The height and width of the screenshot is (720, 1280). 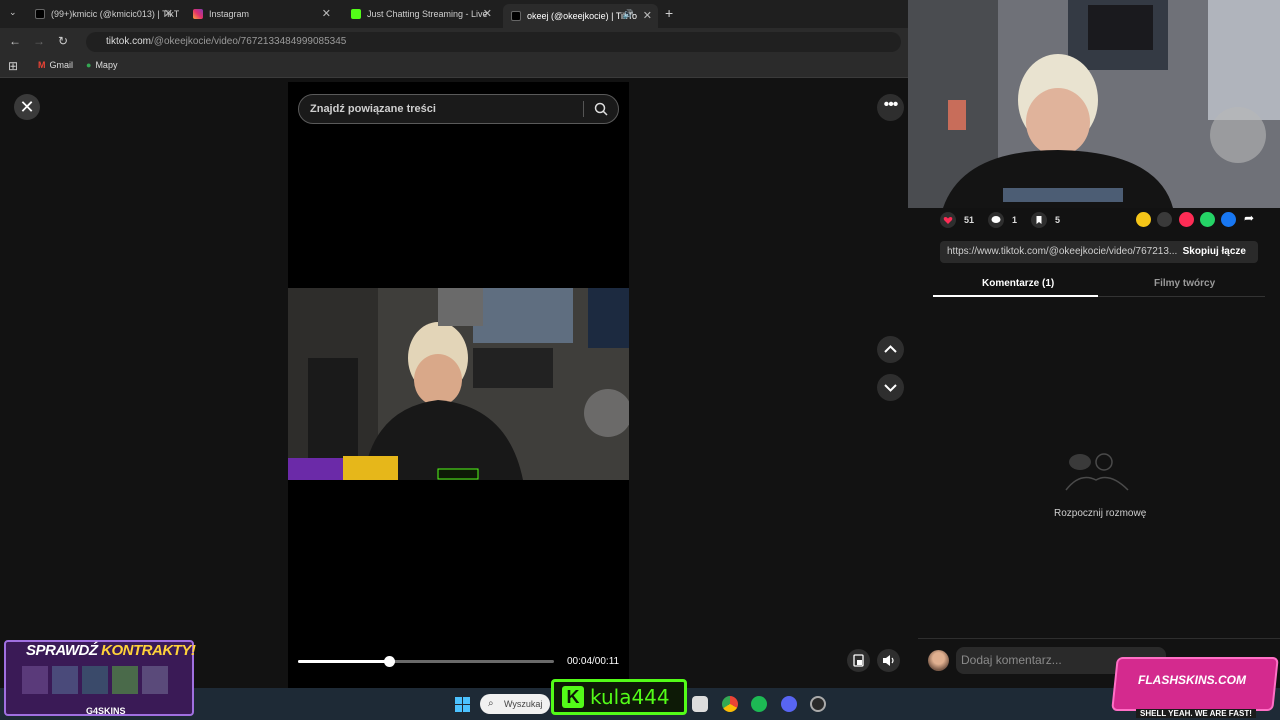 I want to click on volume-icon, so click(x=888, y=660).